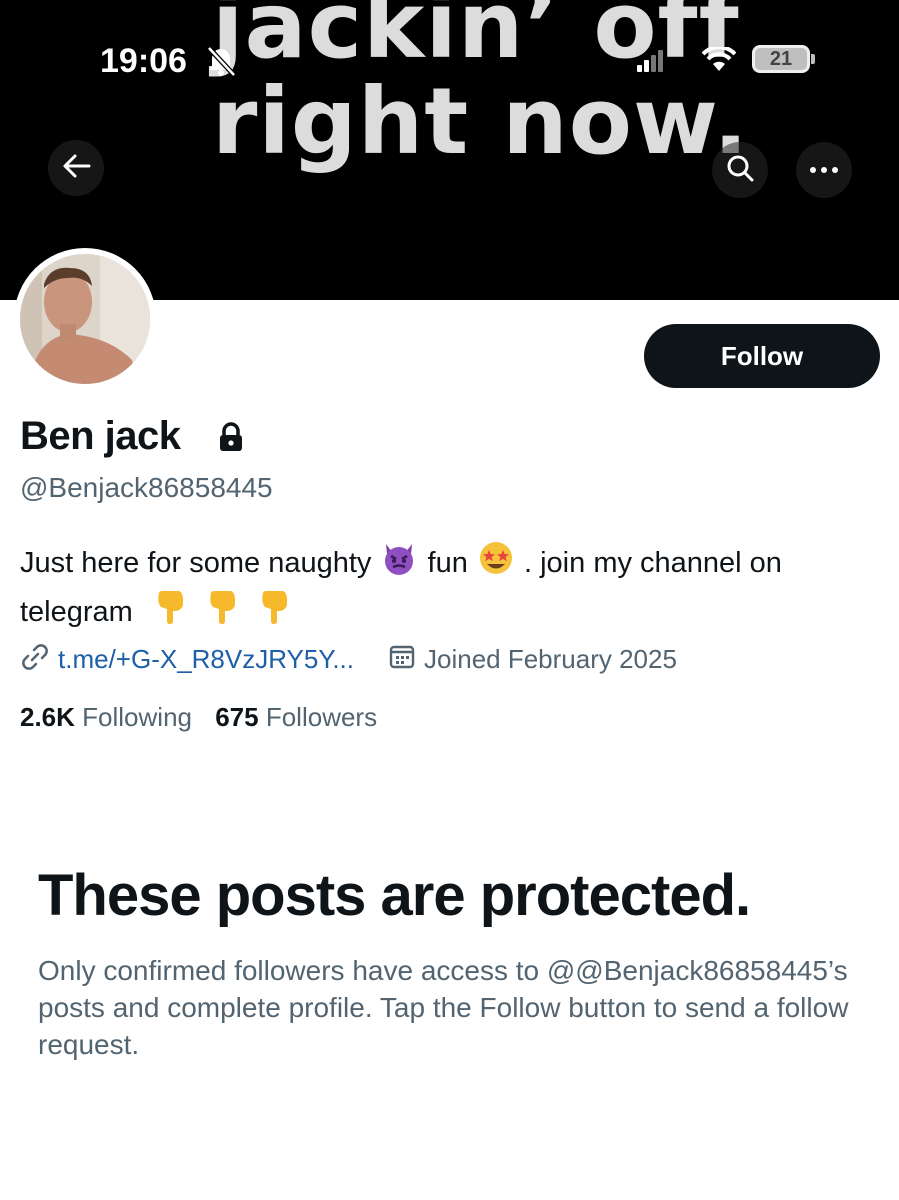 The width and height of the screenshot is (899, 1200). What do you see at coordinates (221, 63) in the screenshot?
I see `silent-mode-icon` at bounding box center [221, 63].